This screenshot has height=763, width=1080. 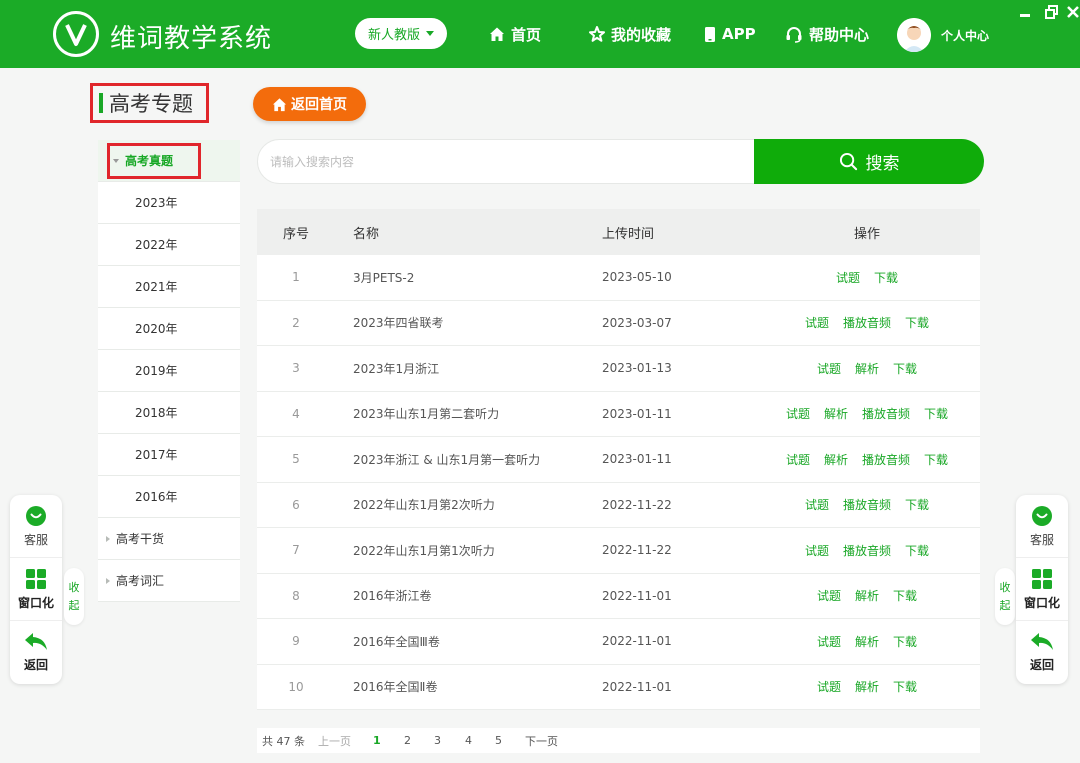 What do you see at coordinates (334, 741) in the screenshot?
I see `prev-page-button: 上一页` at bounding box center [334, 741].